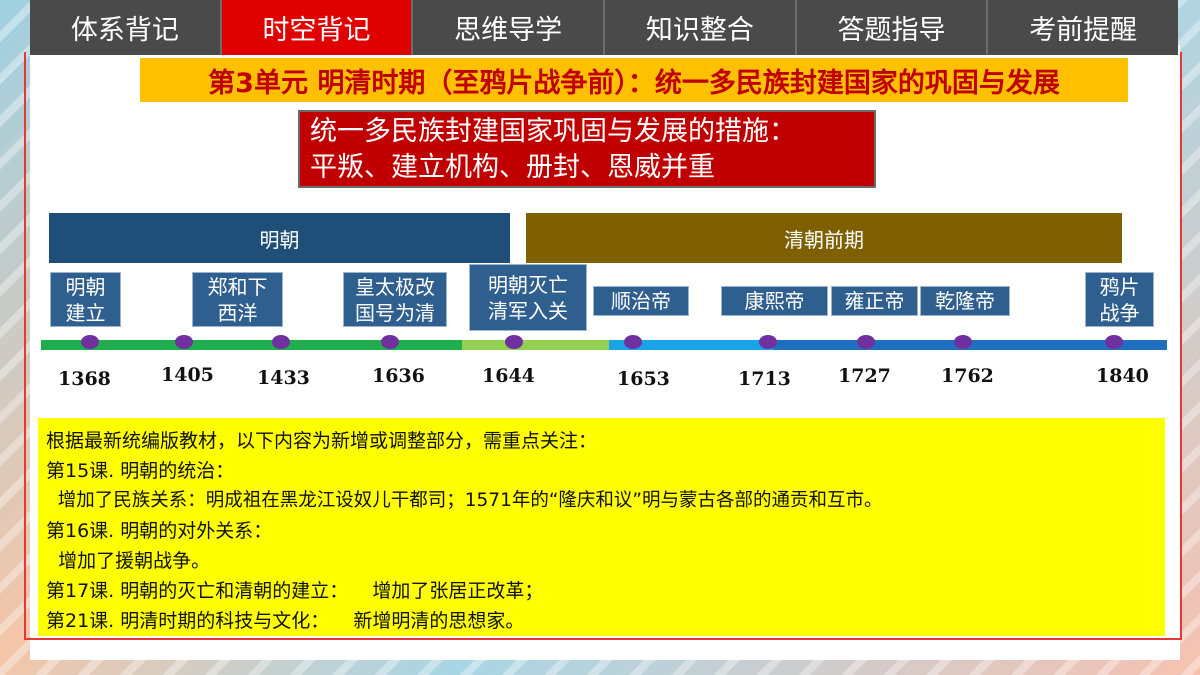 Image resolution: width=1200 pixels, height=675 pixels. I want to click on year-label: 1840, so click(1122, 376).